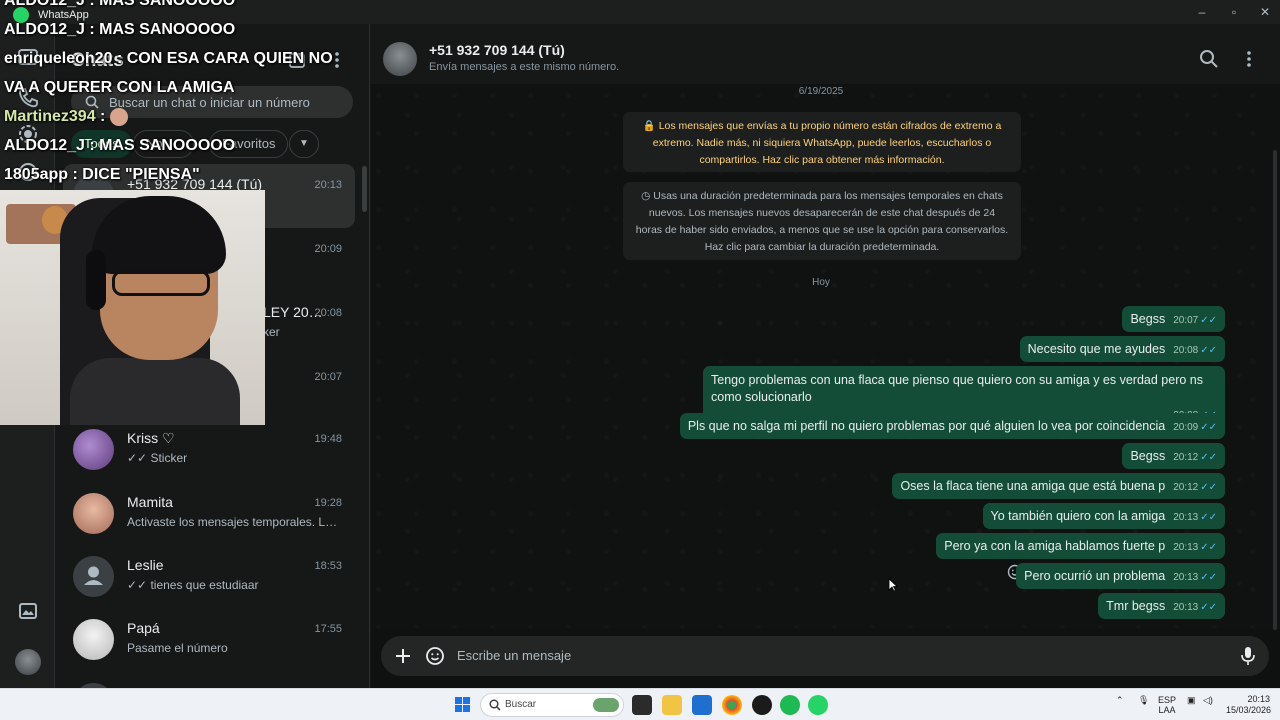  Describe the element at coordinates (143, 628) in the screenshot. I see `chat-name: Papá` at that location.